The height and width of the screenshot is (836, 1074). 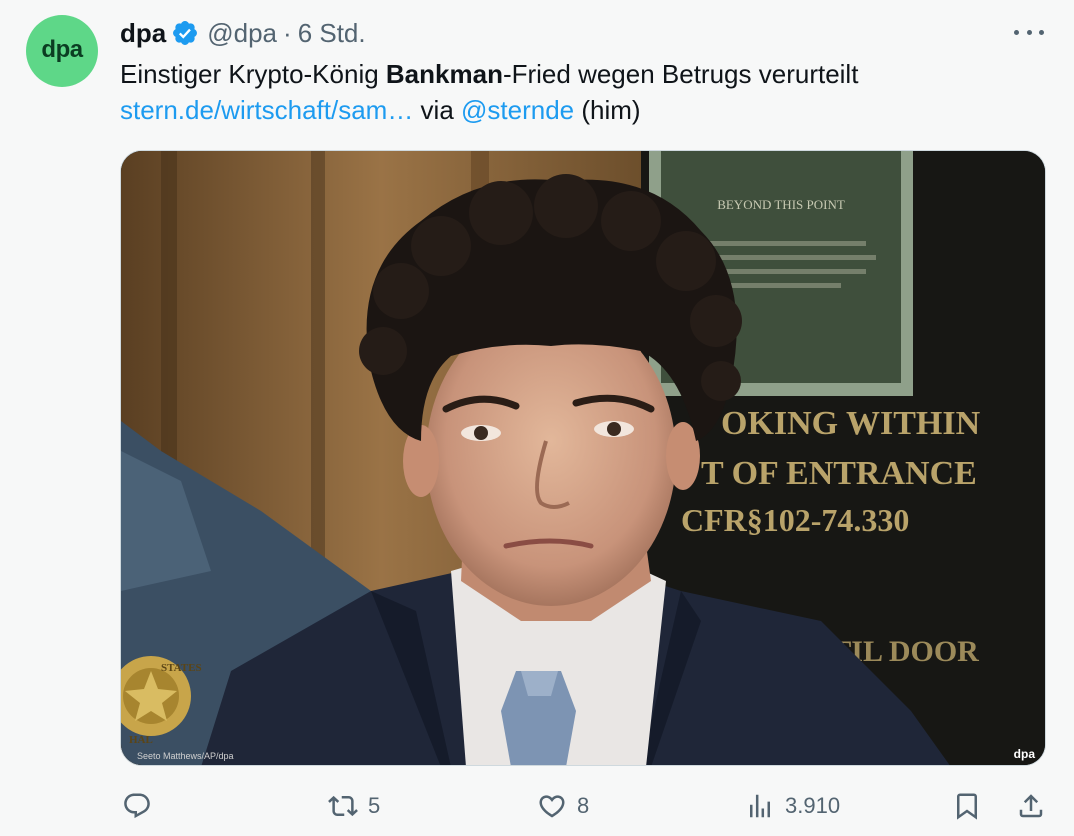 I want to click on photo-watermark: dpa, so click(x=1024, y=754).